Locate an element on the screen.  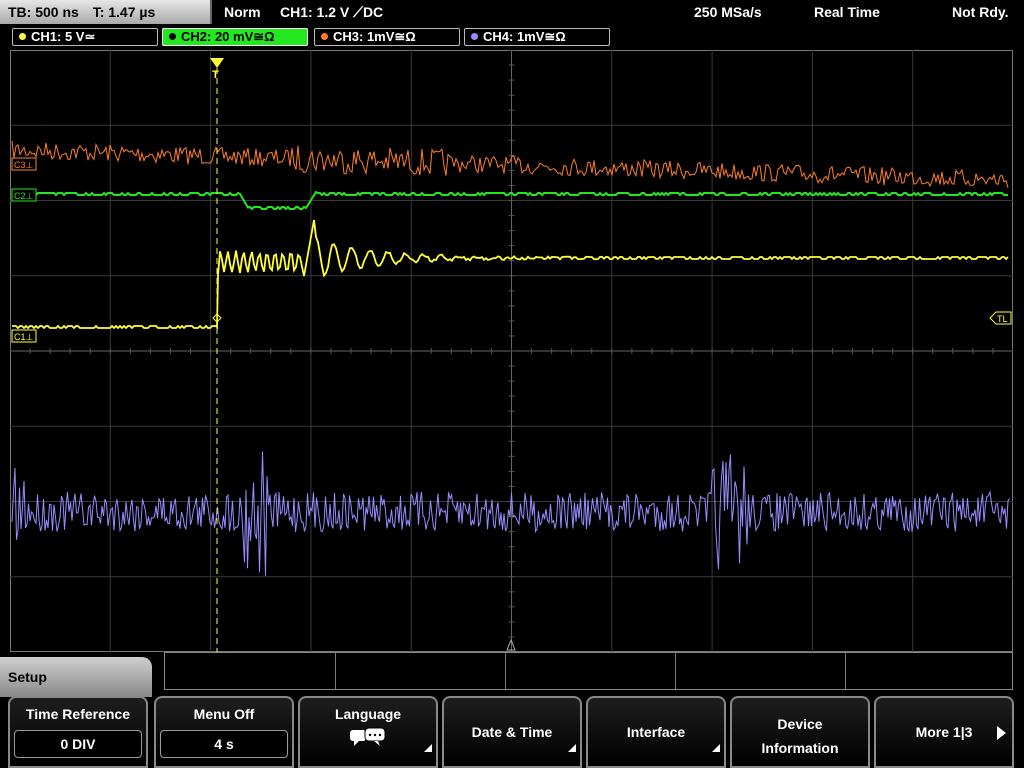
ch3-marker-label: C3⊥ is located at coordinates (24, 165).